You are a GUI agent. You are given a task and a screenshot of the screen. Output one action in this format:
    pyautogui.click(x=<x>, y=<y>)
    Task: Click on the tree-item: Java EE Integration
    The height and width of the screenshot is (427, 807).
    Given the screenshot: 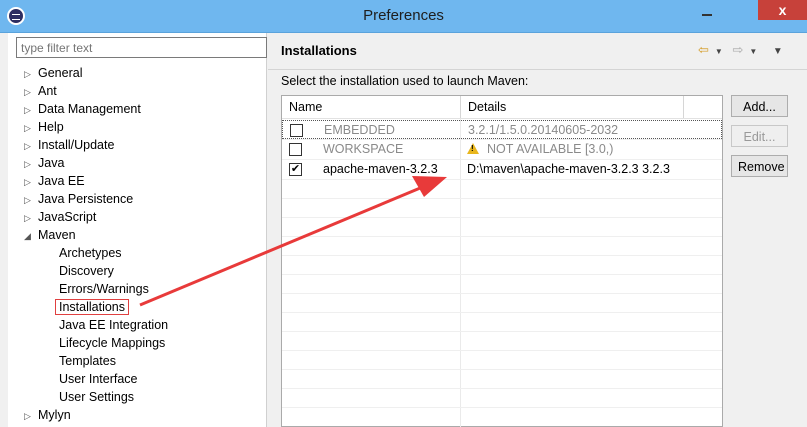 What is the action you would take?
    pyautogui.click(x=113, y=325)
    